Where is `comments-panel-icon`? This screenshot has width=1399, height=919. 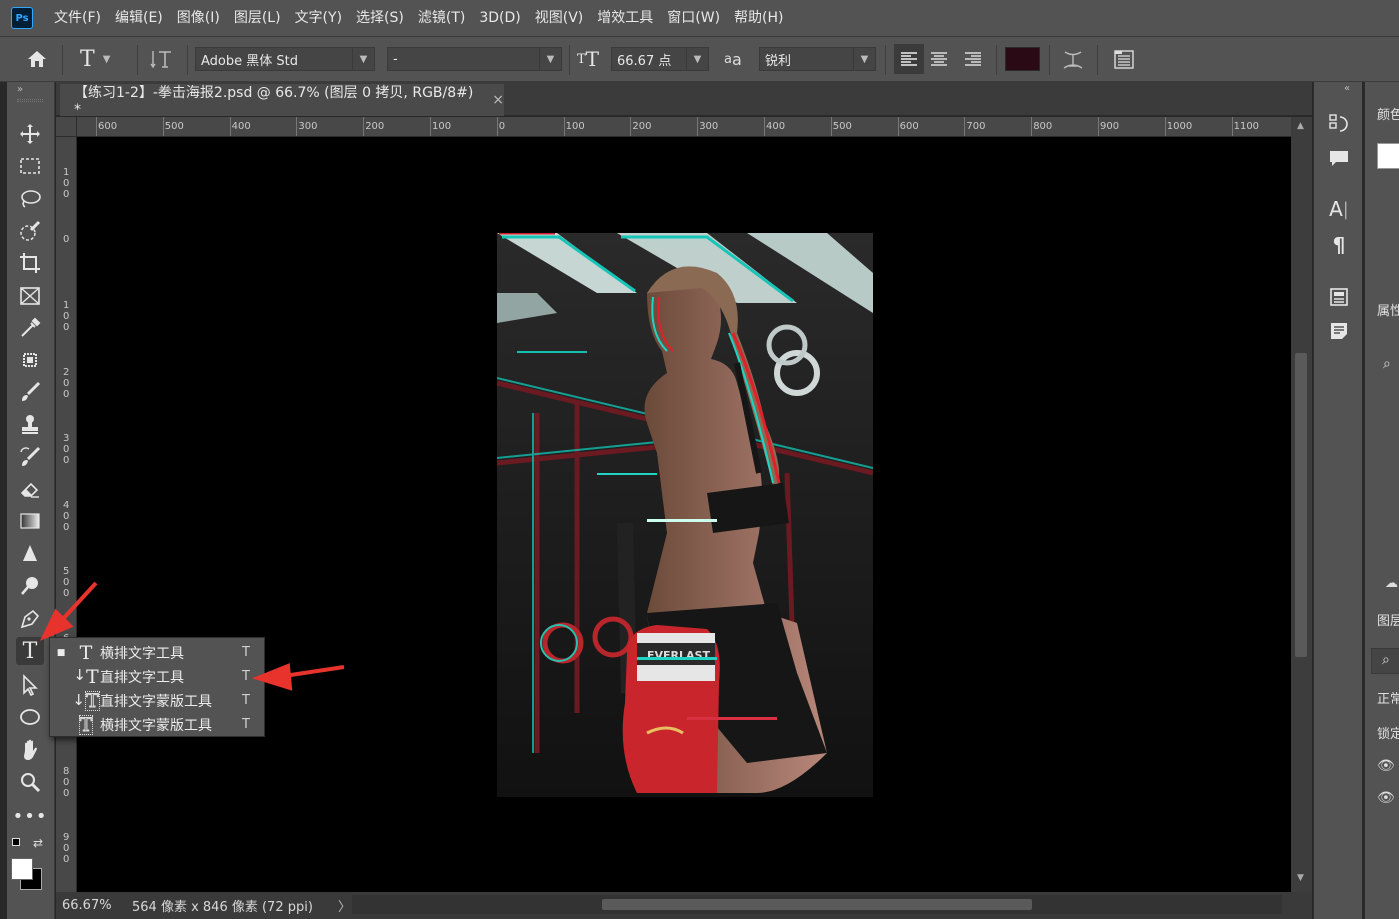
comments-panel-icon is located at coordinates (1339, 159).